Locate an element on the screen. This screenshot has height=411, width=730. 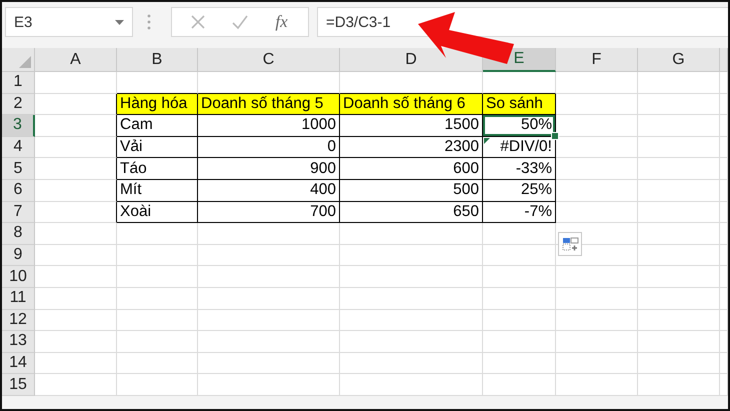
table-header-cell: Hàng hóa is located at coordinates (157, 105).